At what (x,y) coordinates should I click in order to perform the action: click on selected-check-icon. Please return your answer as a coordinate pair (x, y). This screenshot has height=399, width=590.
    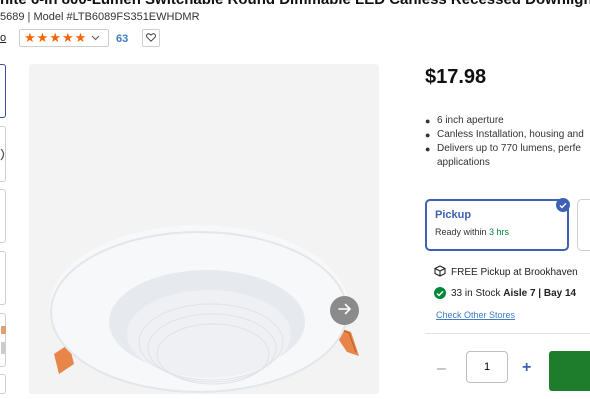
    Looking at the image, I should click on (563, 205).